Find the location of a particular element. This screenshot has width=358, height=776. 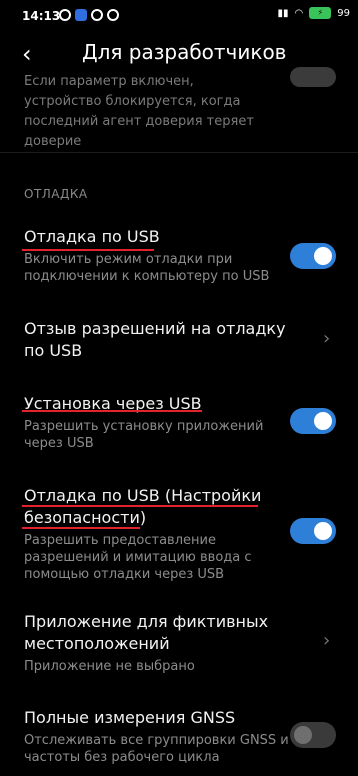

back-button: ‹ is located at coordinates (27, 54).